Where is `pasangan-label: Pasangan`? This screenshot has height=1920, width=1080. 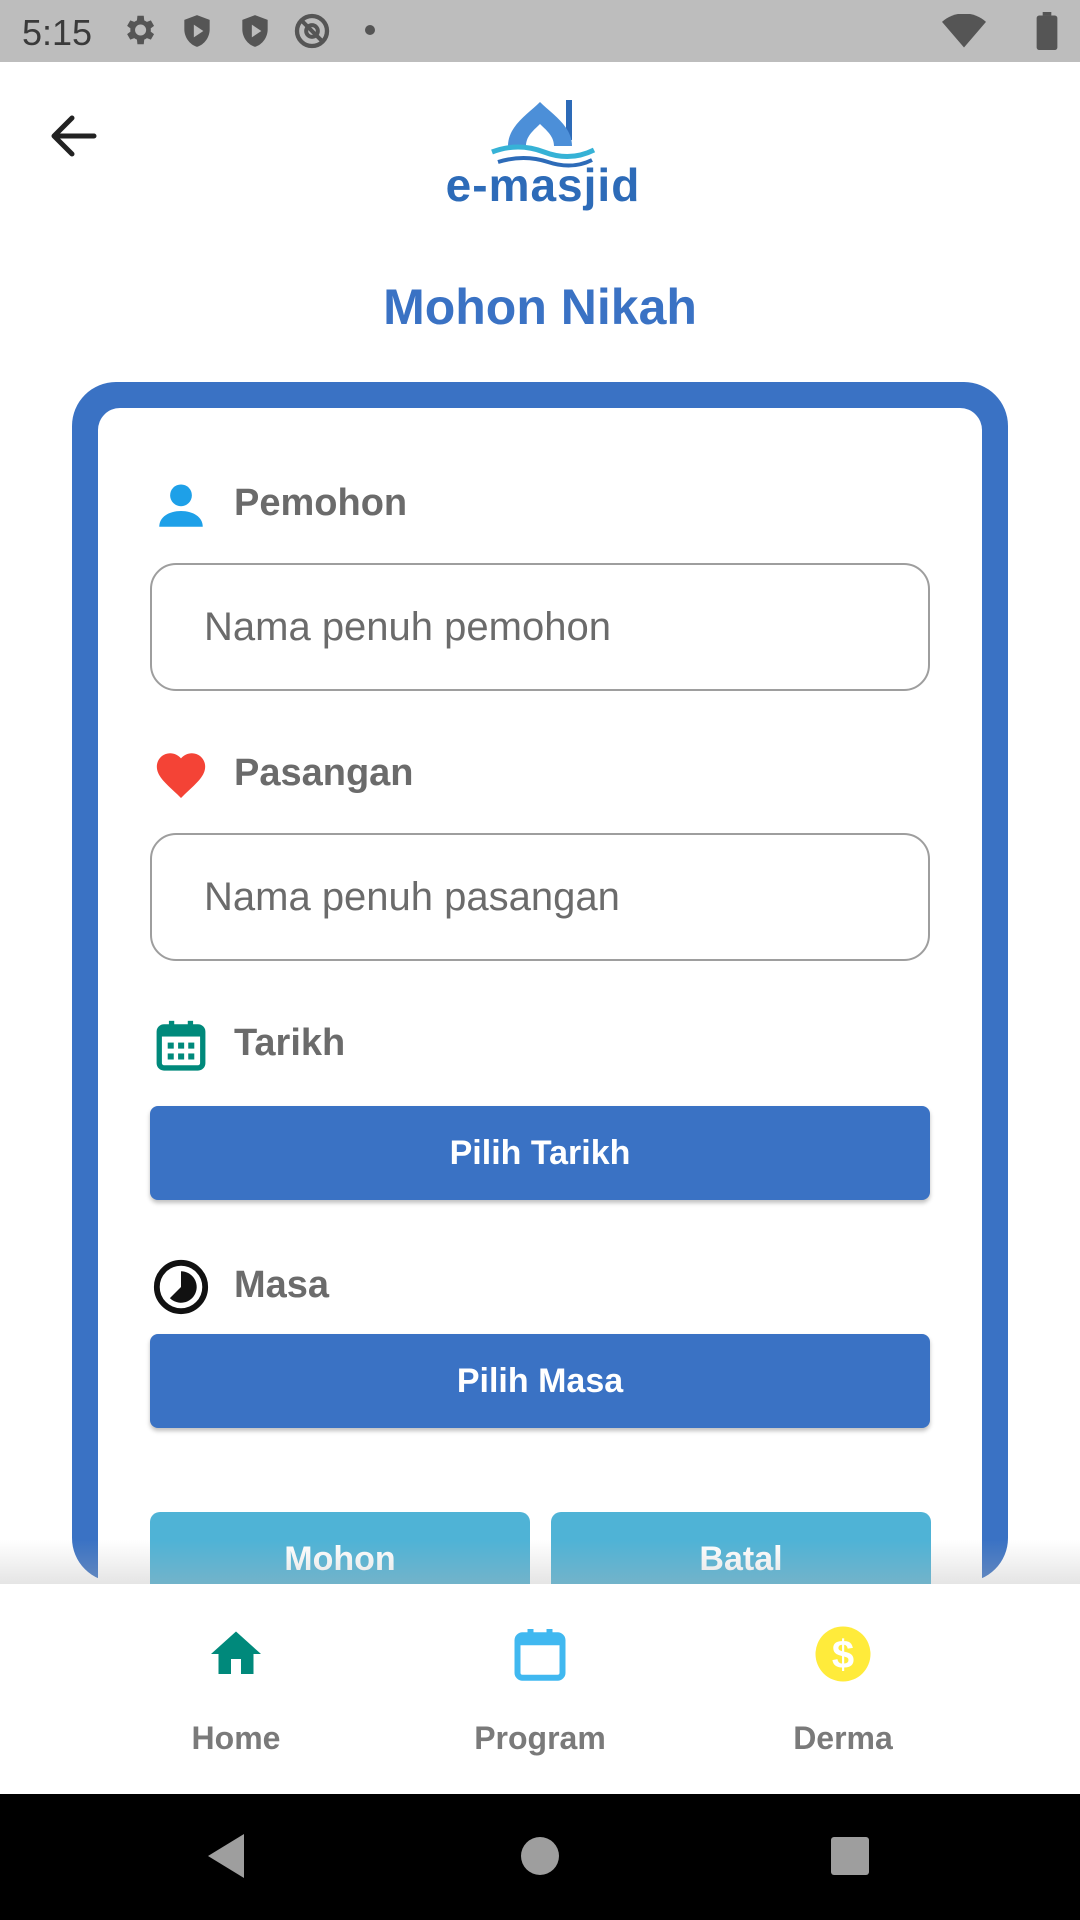
pasangan-label: Pasangan is located at coordinates (324, 773).